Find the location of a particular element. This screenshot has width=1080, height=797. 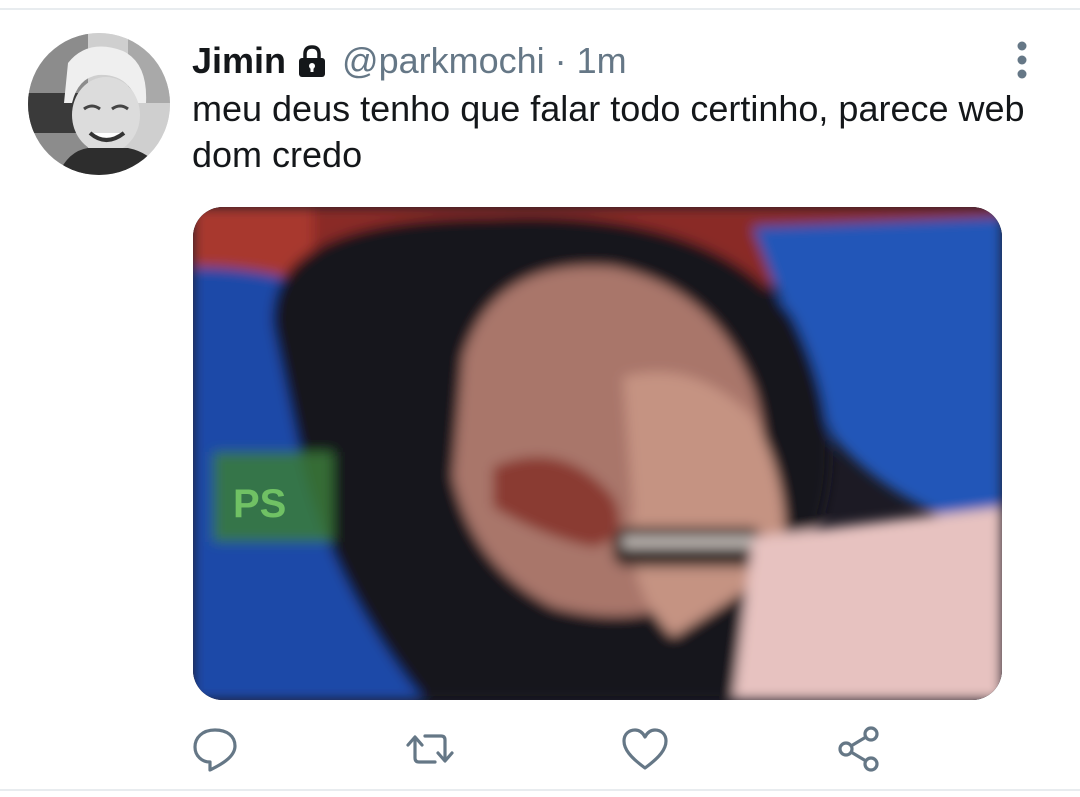

retweet-icon is located at coordinates (430, 749).